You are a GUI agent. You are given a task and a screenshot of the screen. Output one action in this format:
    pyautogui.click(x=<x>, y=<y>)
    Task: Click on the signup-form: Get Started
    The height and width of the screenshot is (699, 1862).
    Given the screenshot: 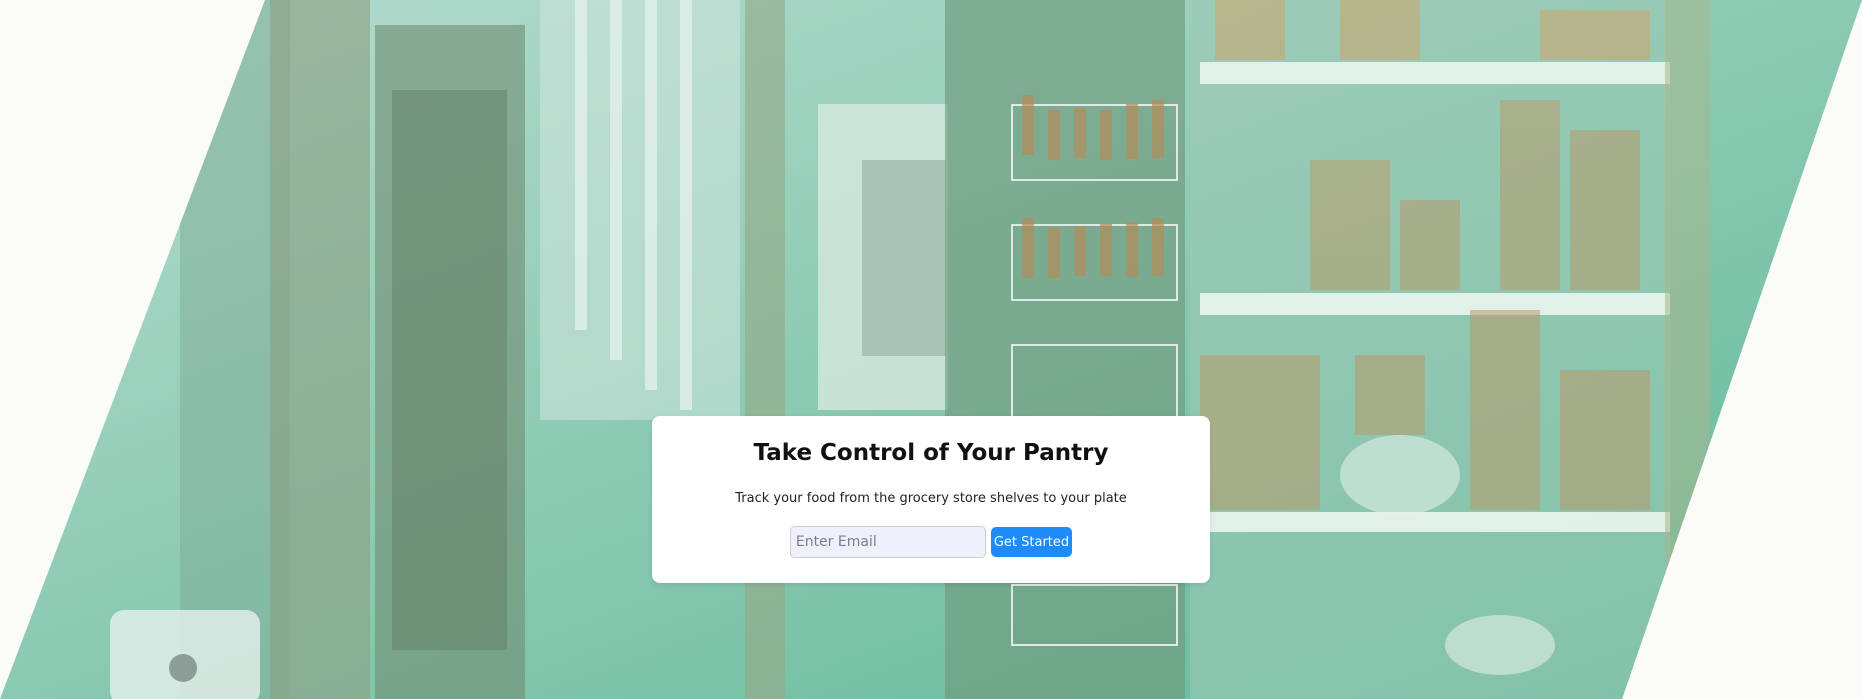 What is the action you would take?
    pyautogui.click(x=931, y=542)
    